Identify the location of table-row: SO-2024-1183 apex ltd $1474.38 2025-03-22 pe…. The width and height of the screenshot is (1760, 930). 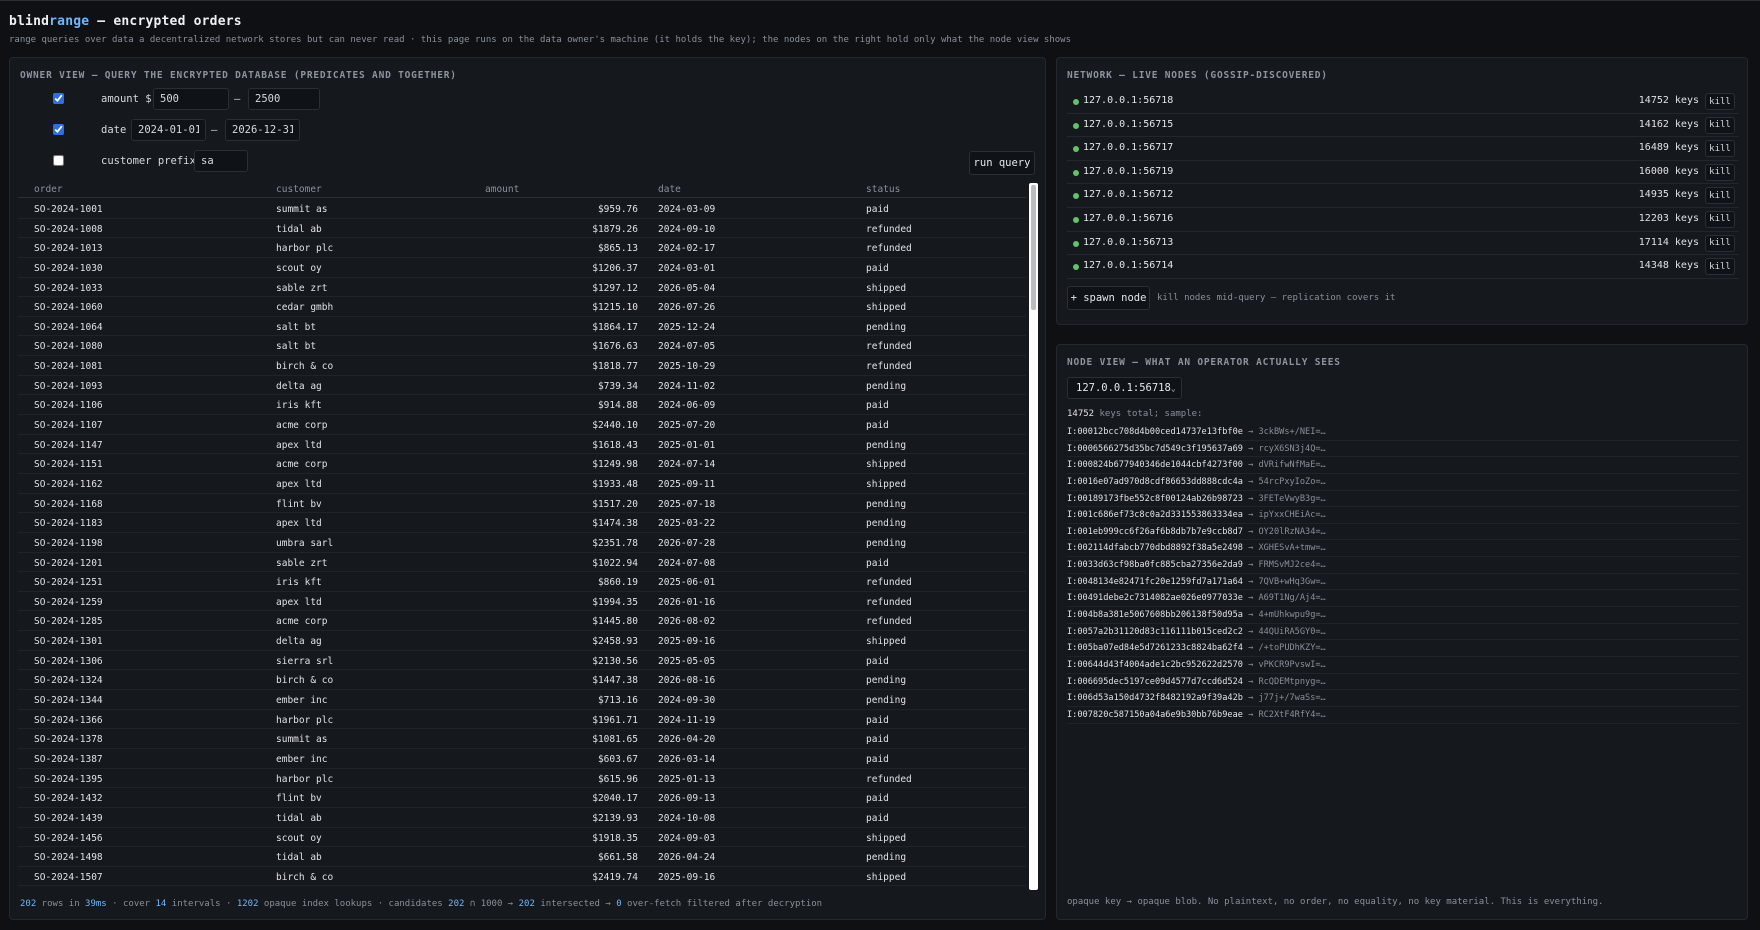
(522, 523).